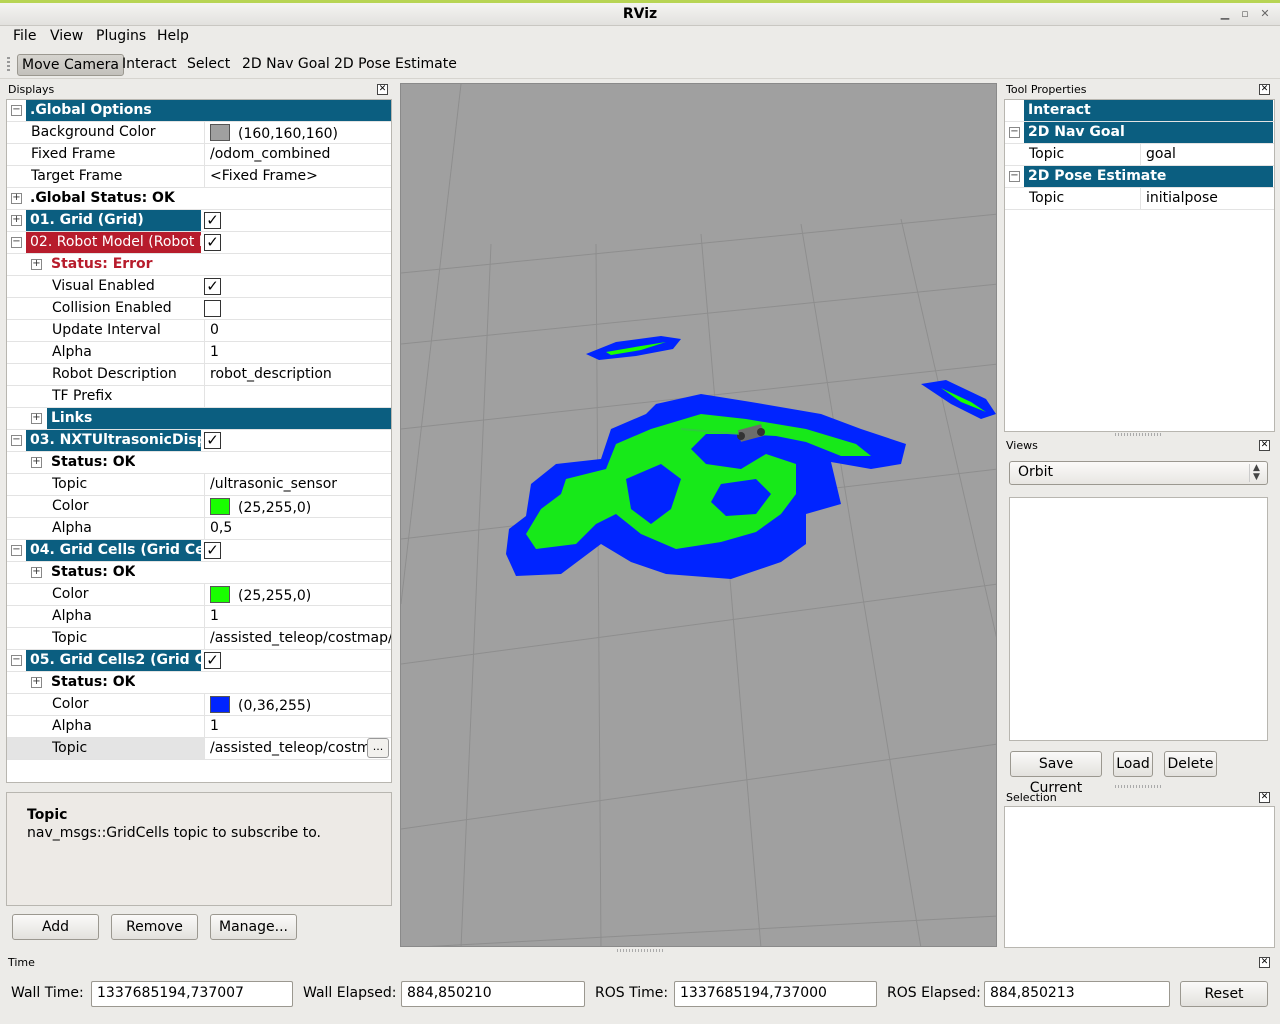  Describe the element at coordinates (66, 36) in the screenshot. I see `menu-view: View` at that location.